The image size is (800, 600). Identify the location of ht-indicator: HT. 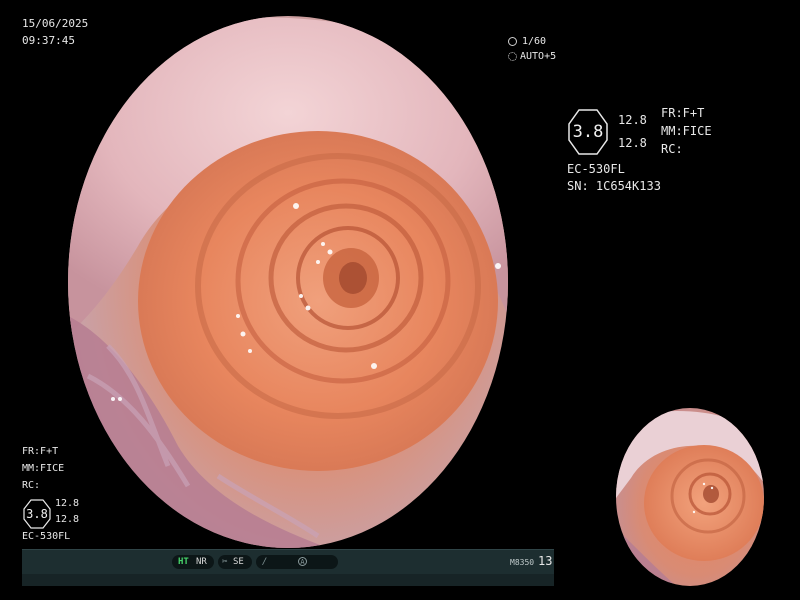
(183, 562).